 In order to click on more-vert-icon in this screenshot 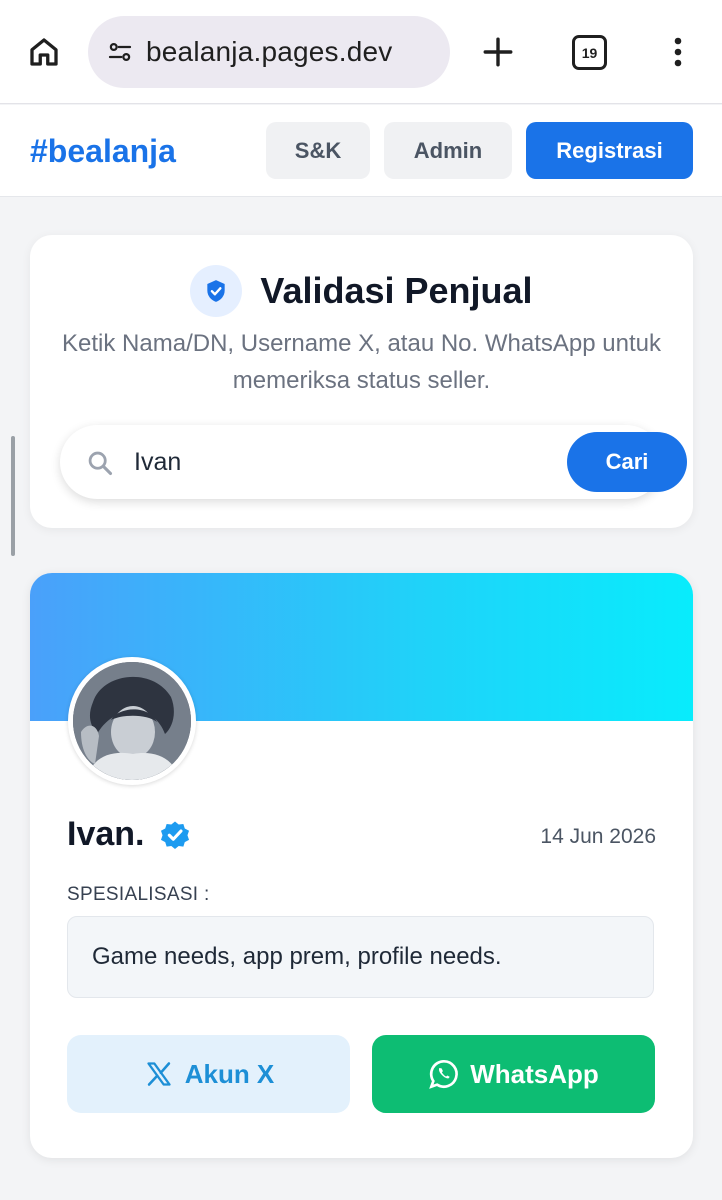, I will do `click(678, 52)`.